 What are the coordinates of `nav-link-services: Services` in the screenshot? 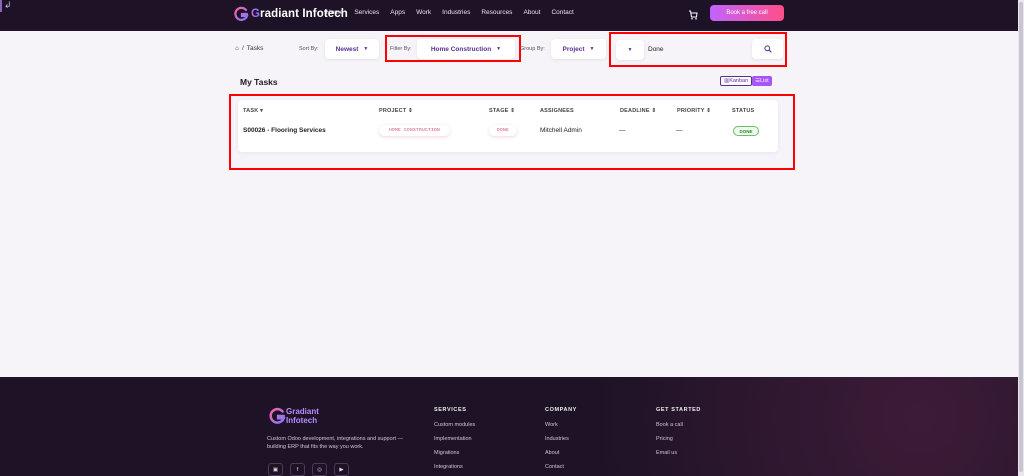 It's located at (366, 12).